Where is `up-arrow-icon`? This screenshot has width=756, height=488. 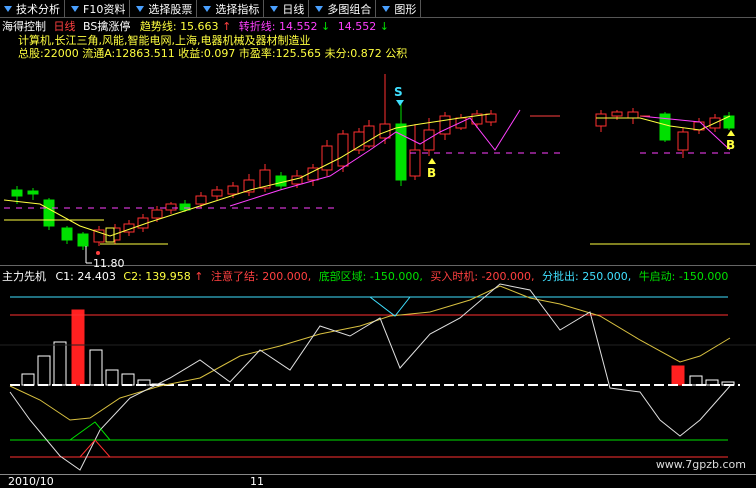 up-arrow-icon is located at coordinates (432, 161).